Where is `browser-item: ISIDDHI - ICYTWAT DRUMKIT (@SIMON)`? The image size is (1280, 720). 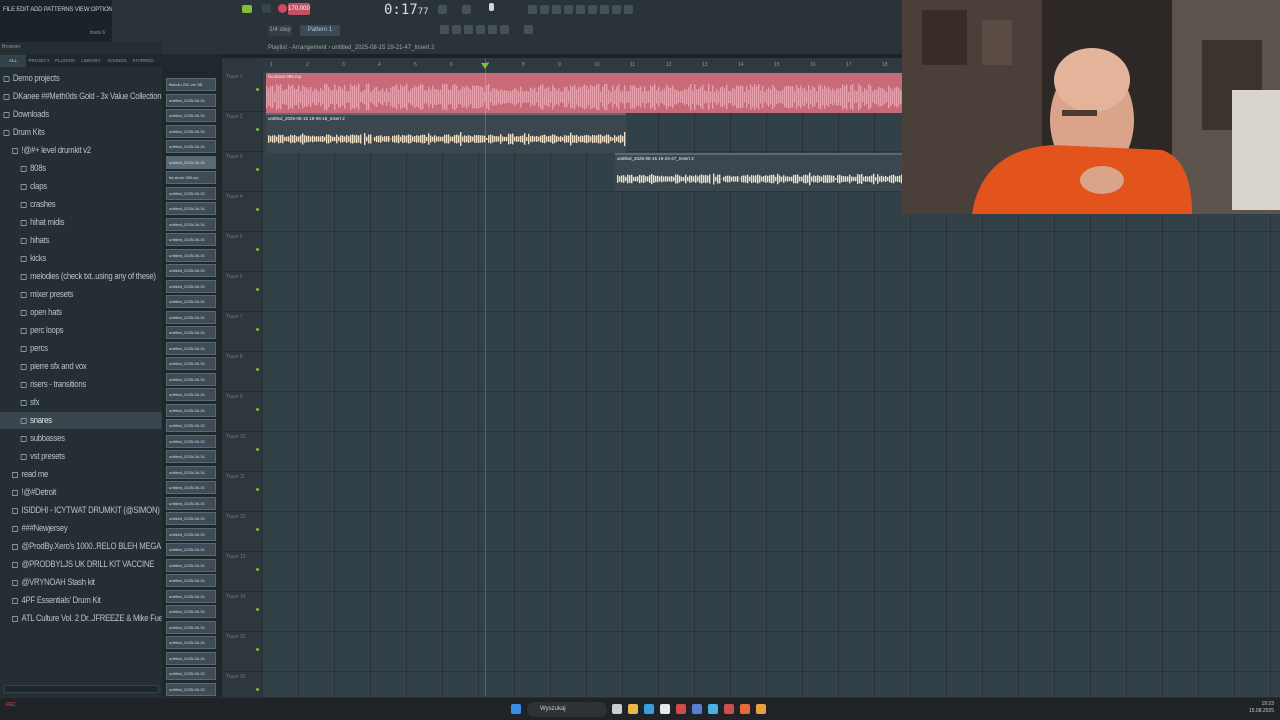 browser-item: ISIDDHI - ICYTWAT DRUMKIT (@SIMON) is located at coordinates (81, 510).